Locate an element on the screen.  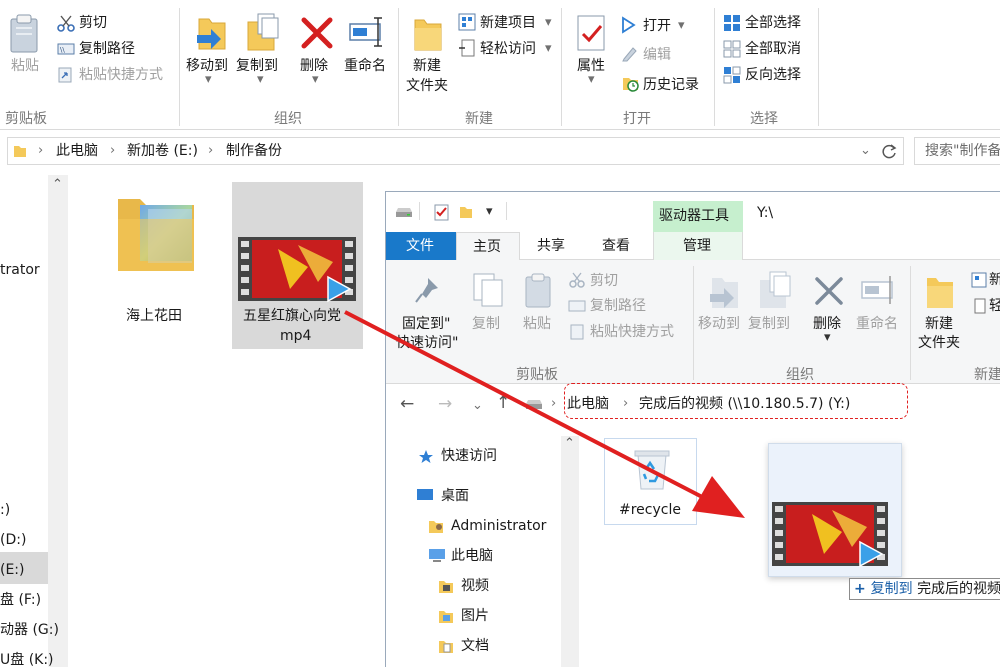
plus-icon: + is located at coordinates (862, 589).